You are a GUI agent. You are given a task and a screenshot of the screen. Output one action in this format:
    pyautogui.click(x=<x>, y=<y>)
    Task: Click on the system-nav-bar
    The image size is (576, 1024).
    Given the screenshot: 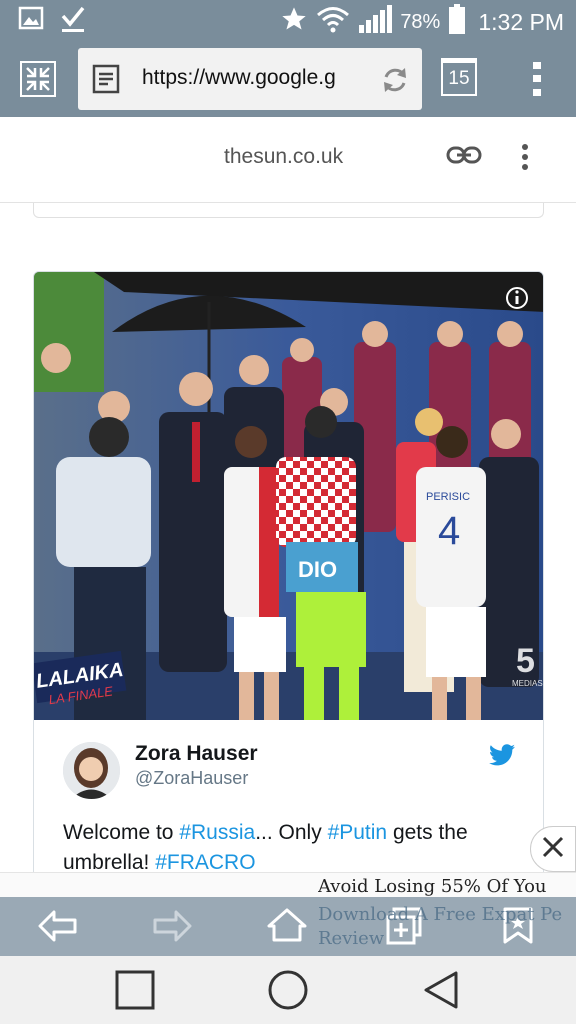 What is the action you would take?
    pyautogui.click(x=288, y=990)
    